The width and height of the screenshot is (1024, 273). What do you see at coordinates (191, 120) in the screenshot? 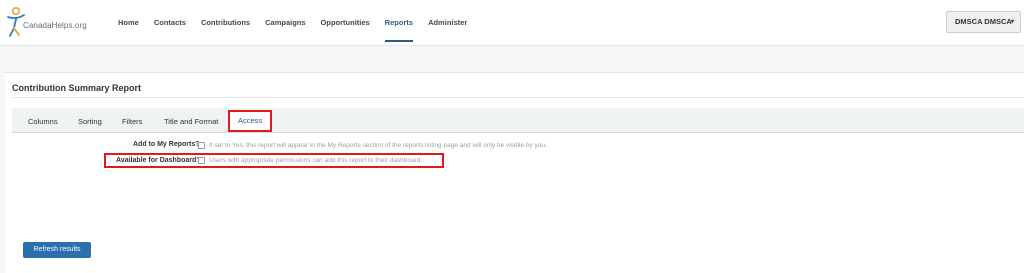
I see `tab-title-and-format: Title and Format` at bounding box center [191, 120].